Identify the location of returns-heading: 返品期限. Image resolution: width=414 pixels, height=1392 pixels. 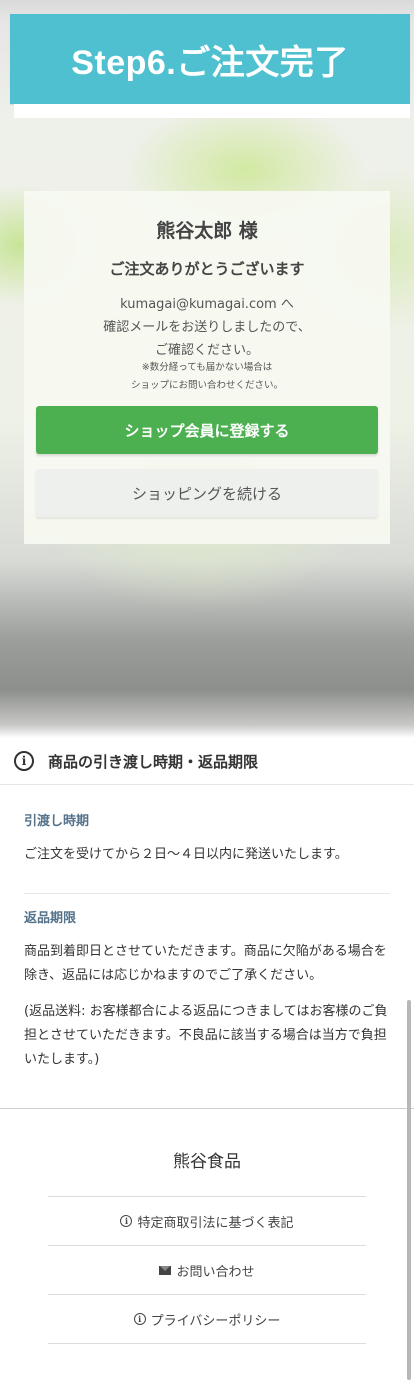
(50, 918).